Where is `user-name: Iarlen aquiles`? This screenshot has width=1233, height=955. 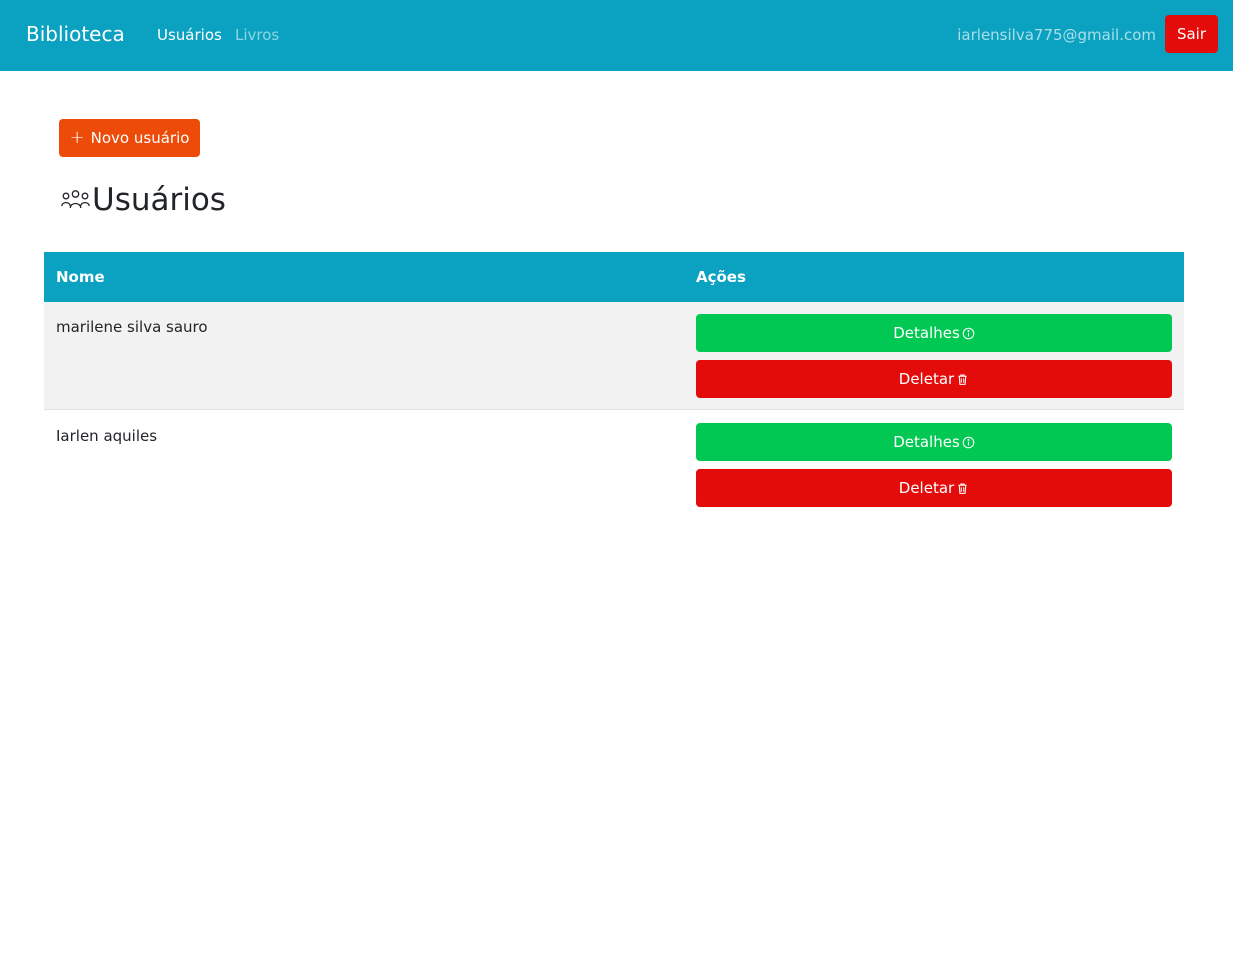
user-name: Iarlen aquiles is located at coordinates (107, 436).